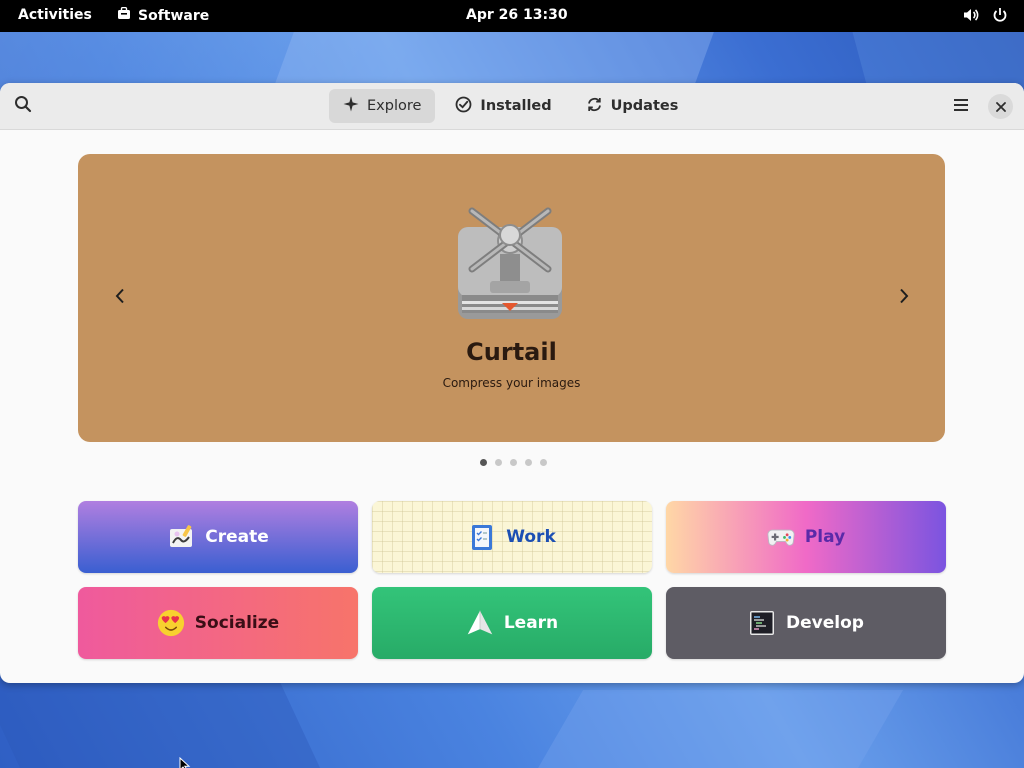  What do you see at coordinates (171, 623) in the screenshot?
I see `emoji-icon` at bounding box center [171, 623].